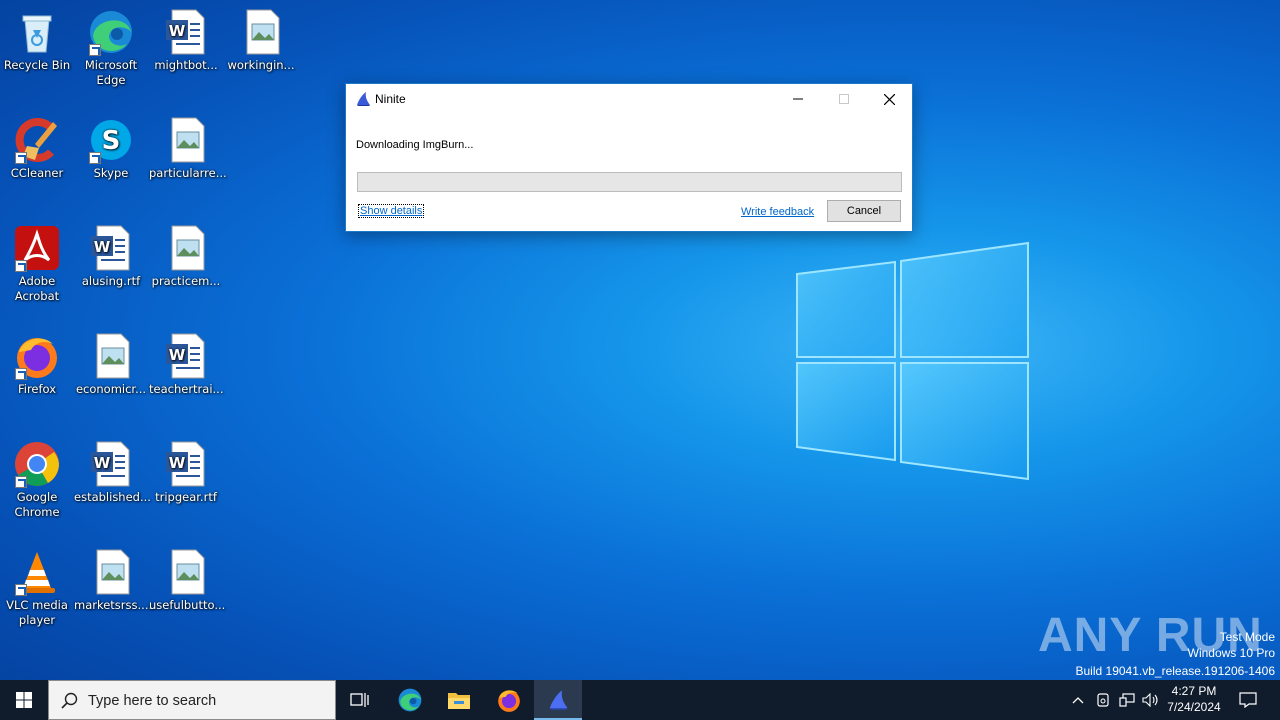 This screenshot has height=720, width=1280. I want to click on windows-start-icon, so click(24, 700).